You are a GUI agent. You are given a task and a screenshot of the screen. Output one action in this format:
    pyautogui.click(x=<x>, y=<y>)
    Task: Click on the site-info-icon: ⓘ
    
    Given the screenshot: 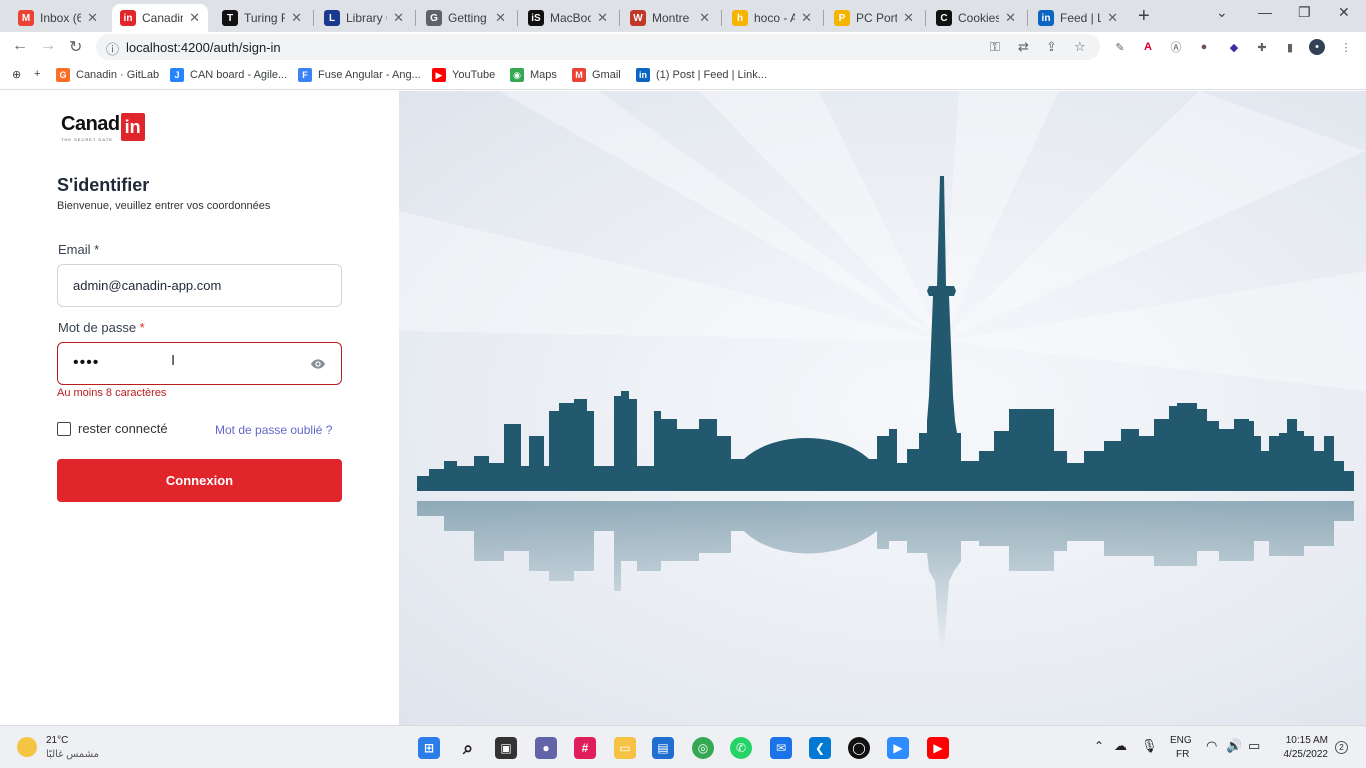 What is the action you would take?
    pyautogui.click(x=112, y=48)
    